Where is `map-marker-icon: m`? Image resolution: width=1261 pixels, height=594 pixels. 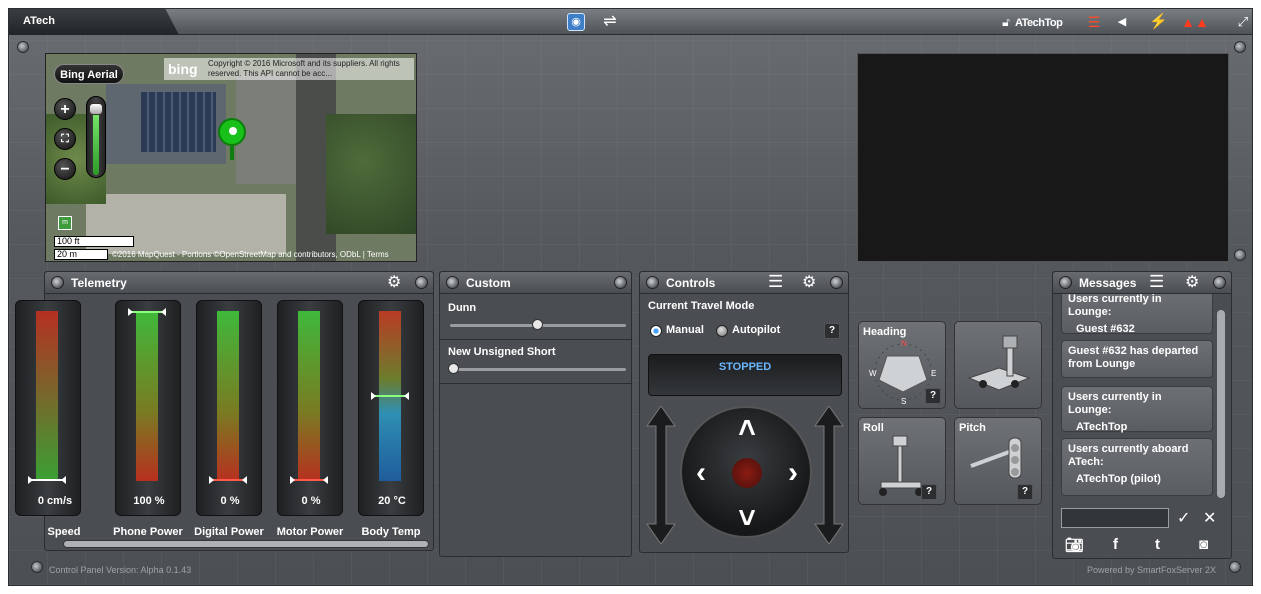 map-marker-icon: m is located at coordinates (65, 223).